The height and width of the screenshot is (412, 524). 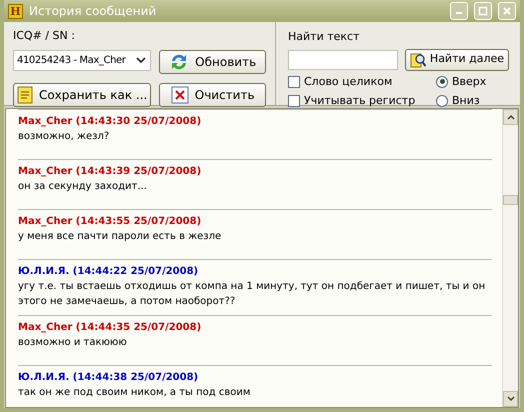 I want to click on message-header: Ю.Л.И.Я. (14:44:22 25/07/2008), so click(x=109, y=272).